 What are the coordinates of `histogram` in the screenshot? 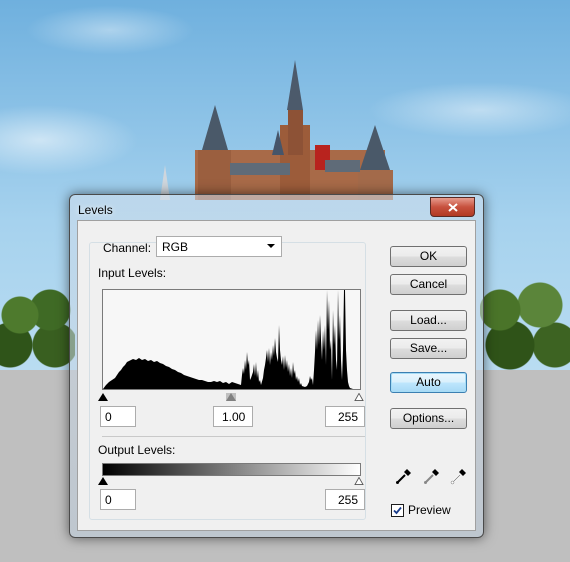 It's located at (231, 339).